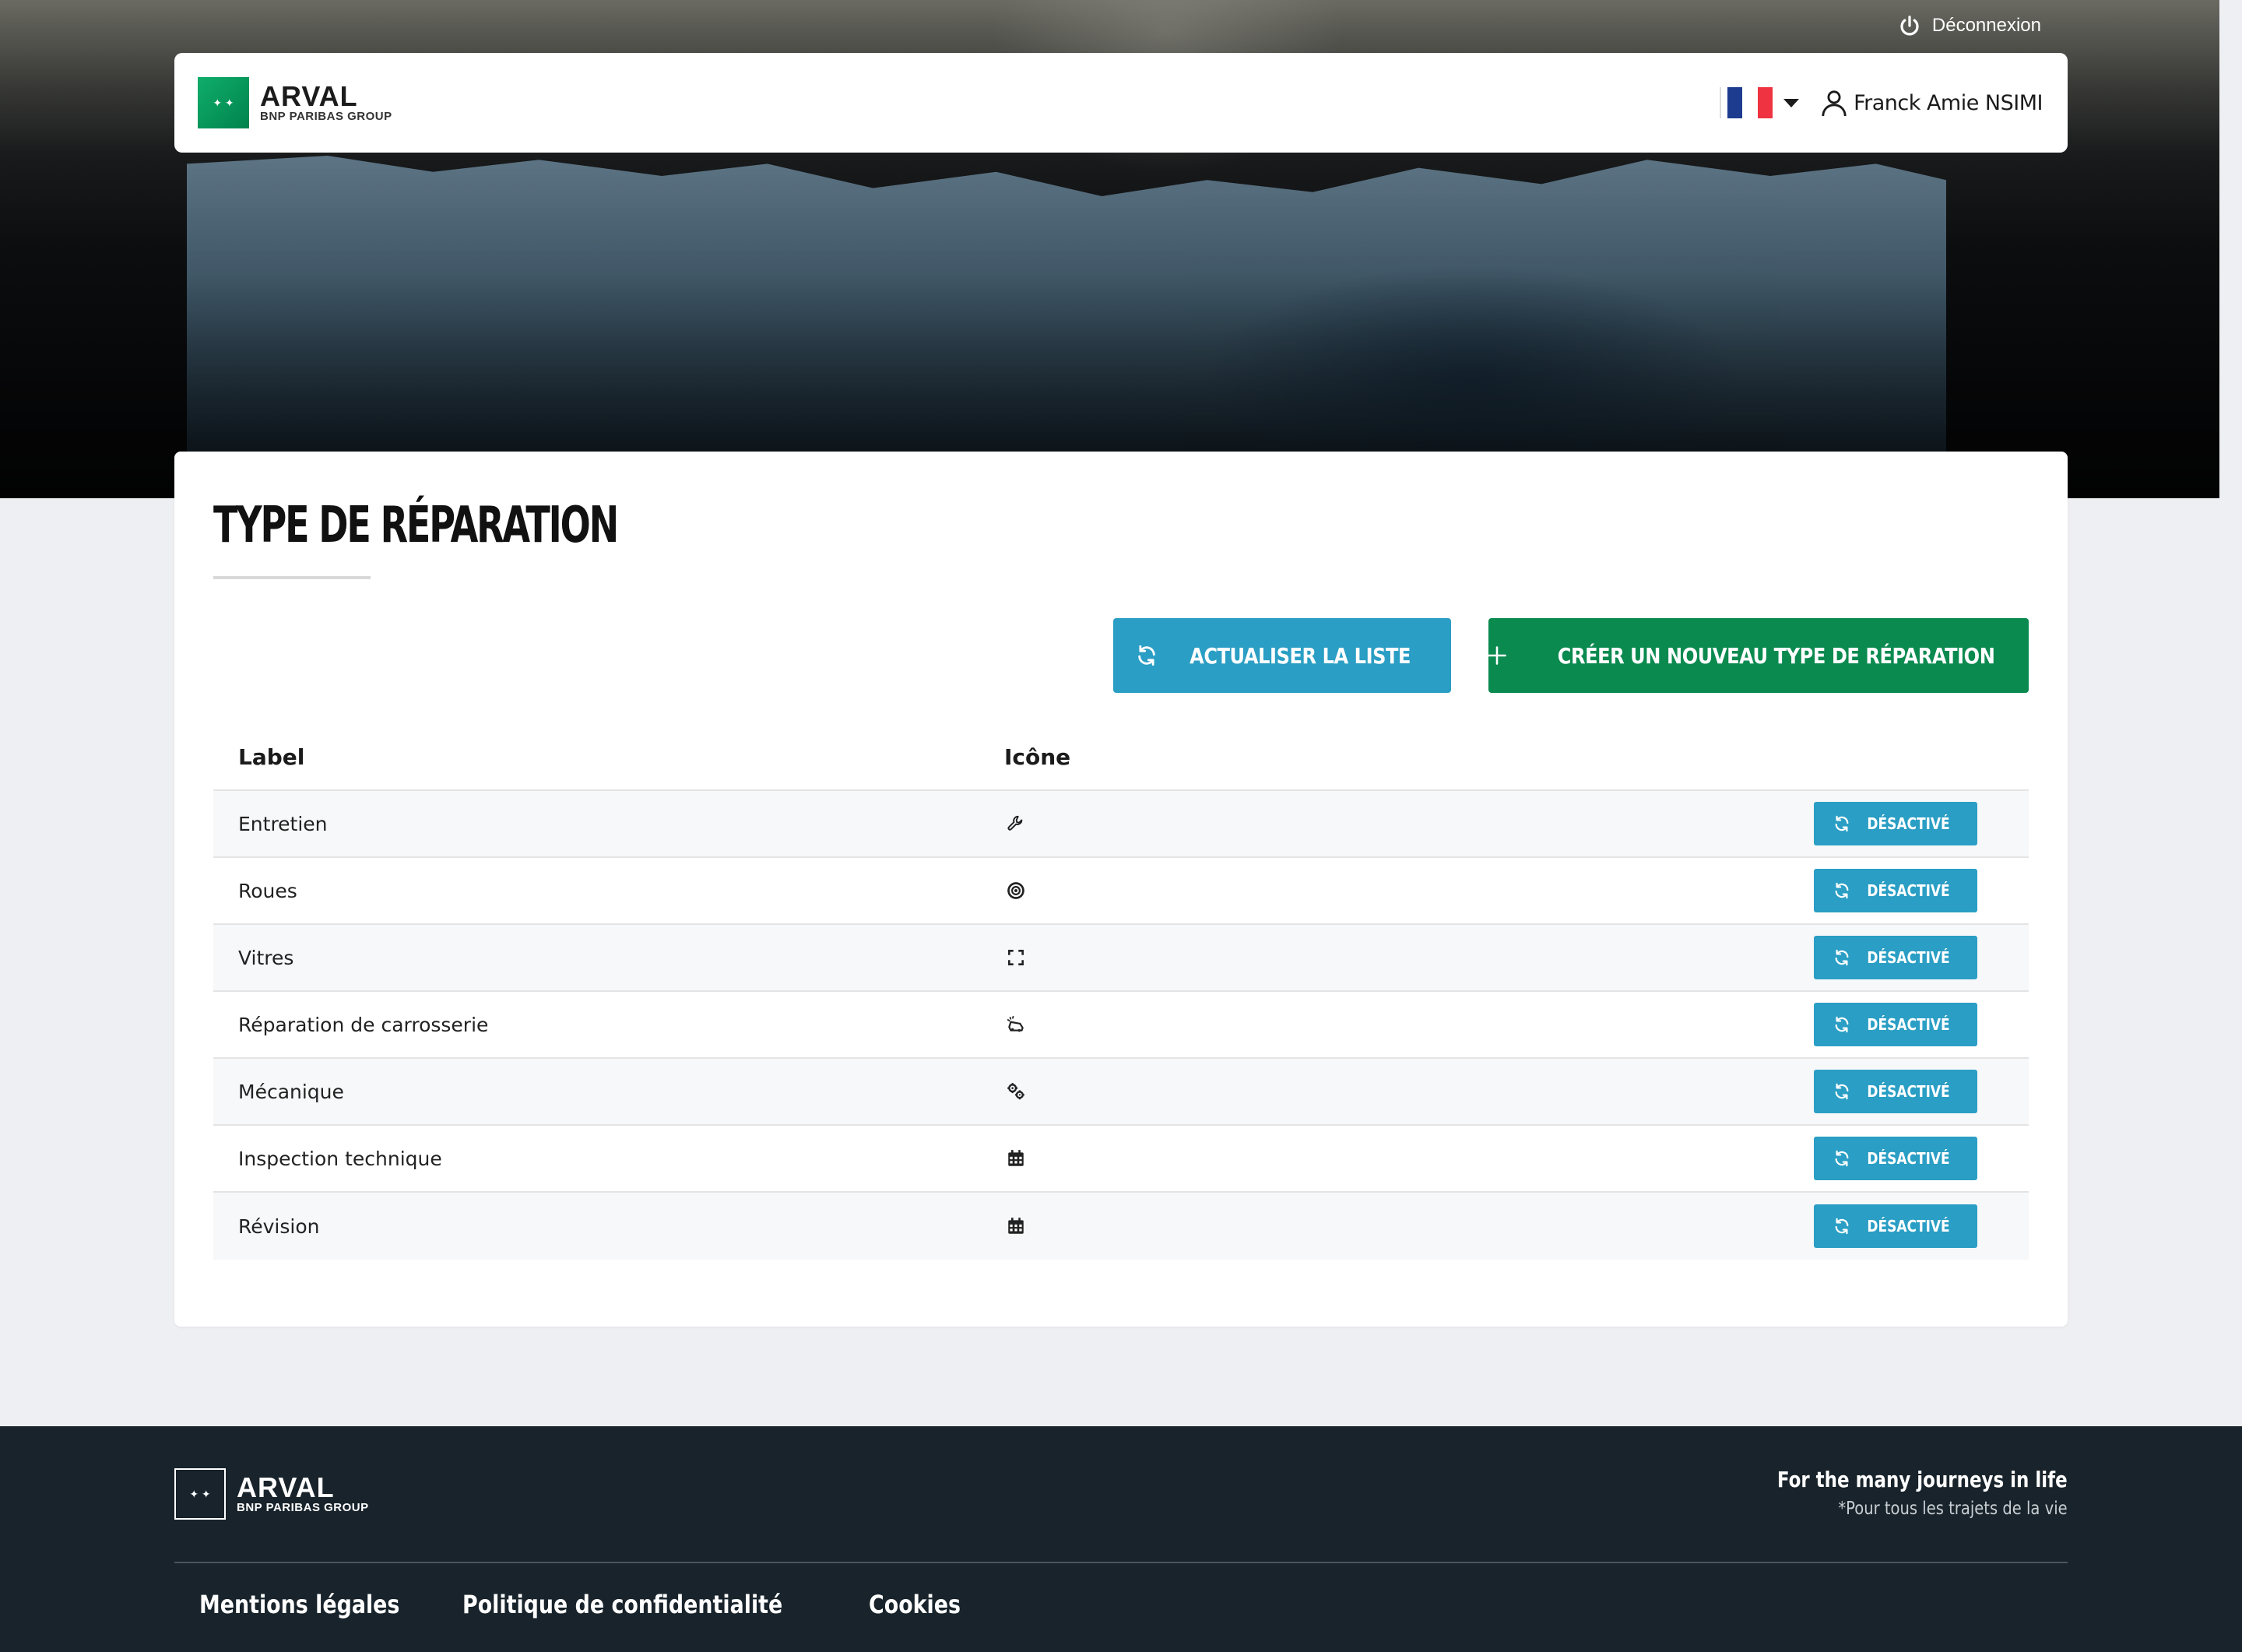 The width and height of the screenshot is (2242, 1652). Describe the element at coordinates (1834, 103) in the screenshot. I see `user-icon` at that location.